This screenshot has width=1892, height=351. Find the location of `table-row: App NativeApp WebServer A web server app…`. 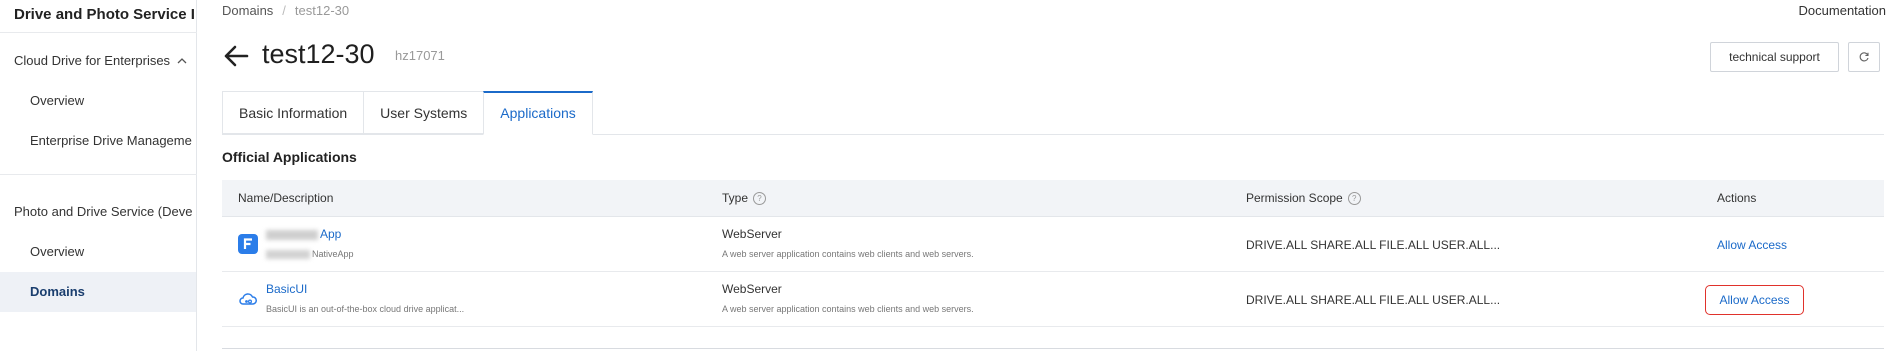

table-row: App NativeApp WebServer A web server app… is located at coordinates (1053, 244).